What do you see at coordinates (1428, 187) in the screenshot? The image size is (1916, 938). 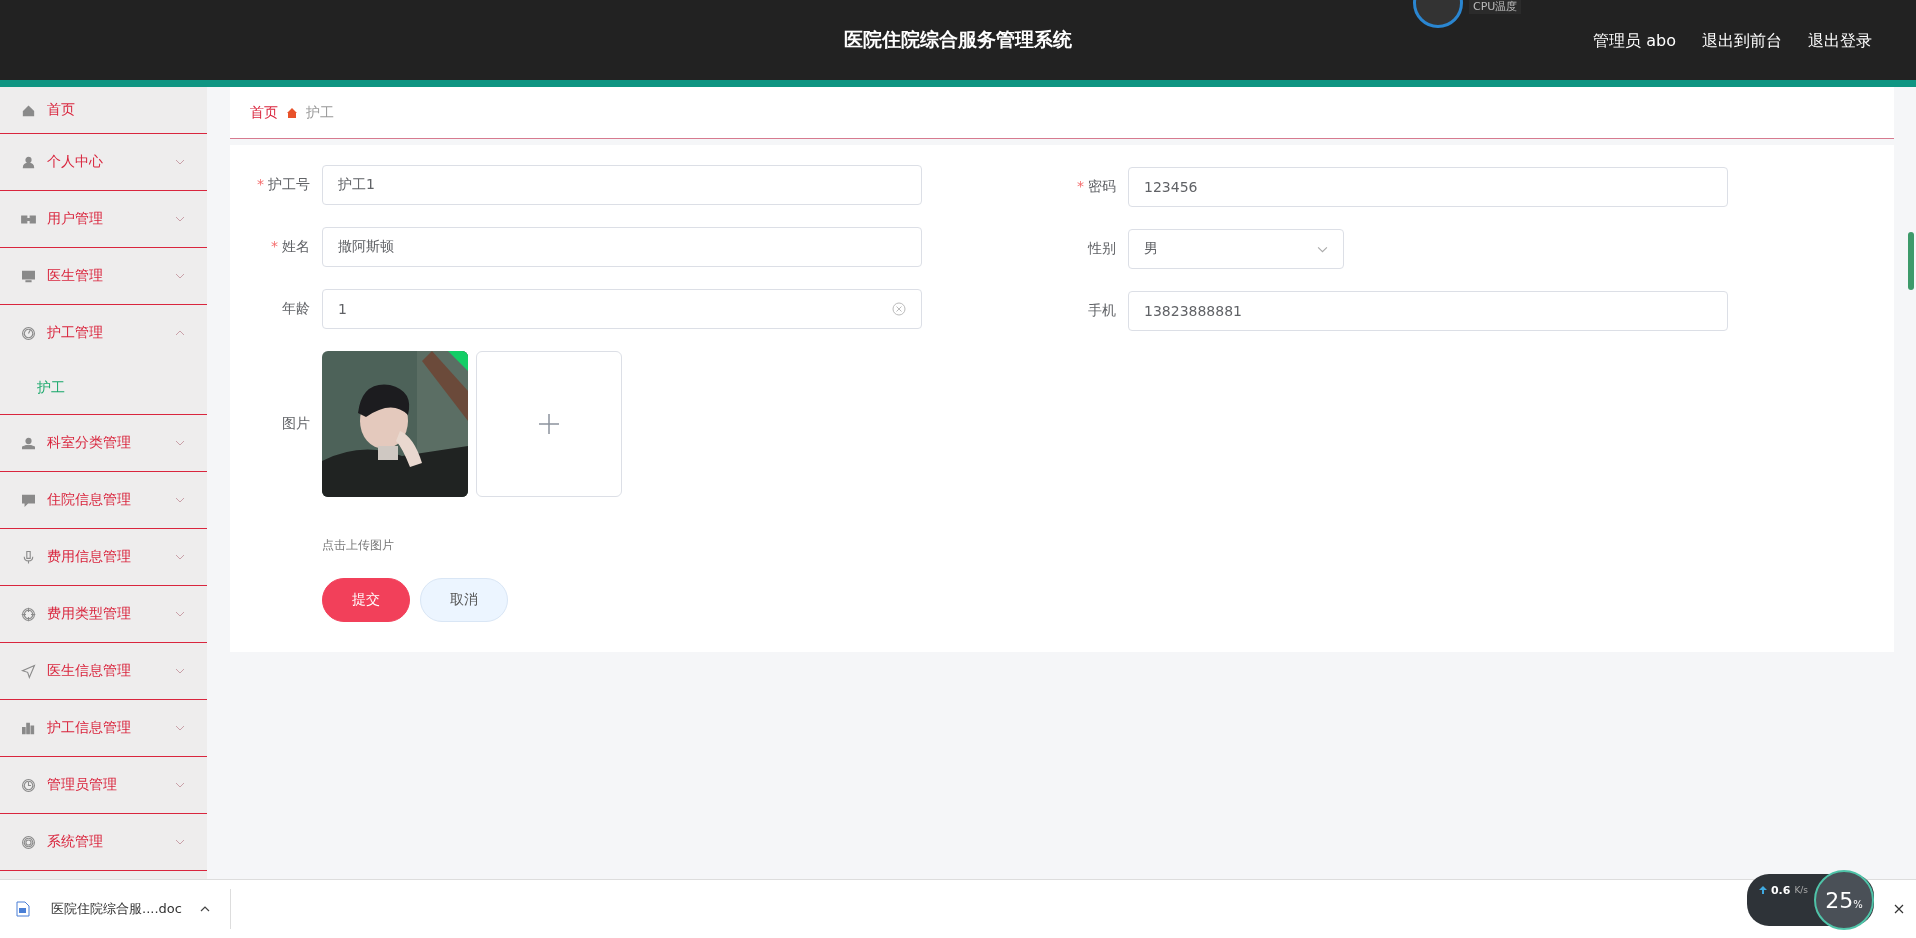 I see `input-field: 123456` at bounding box center [1428, 187].